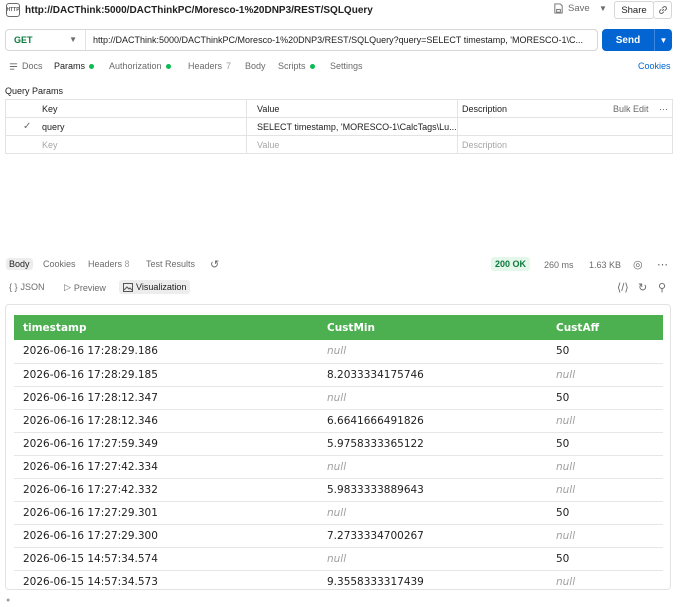  Describe the element at coordinates (630, 109) in the screenshot. I see `bulk-edit-button: Bulk Edit` at that location.